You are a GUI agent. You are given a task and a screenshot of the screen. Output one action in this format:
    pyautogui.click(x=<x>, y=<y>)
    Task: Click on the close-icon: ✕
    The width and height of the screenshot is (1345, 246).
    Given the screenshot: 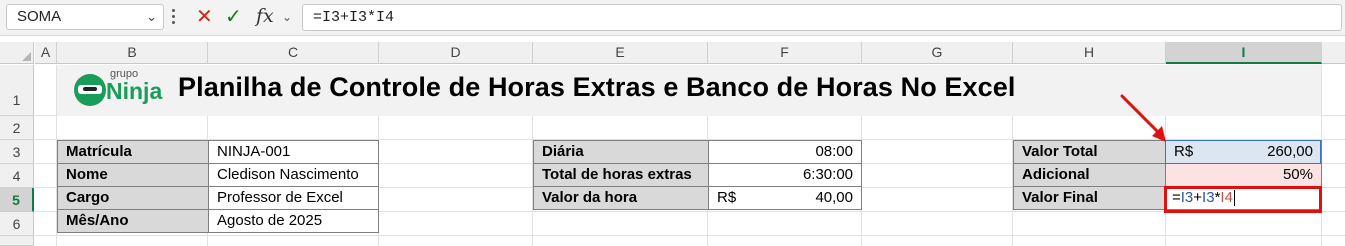 What is the action you would take?
    pyautogui.click(x=204, y=17)
    